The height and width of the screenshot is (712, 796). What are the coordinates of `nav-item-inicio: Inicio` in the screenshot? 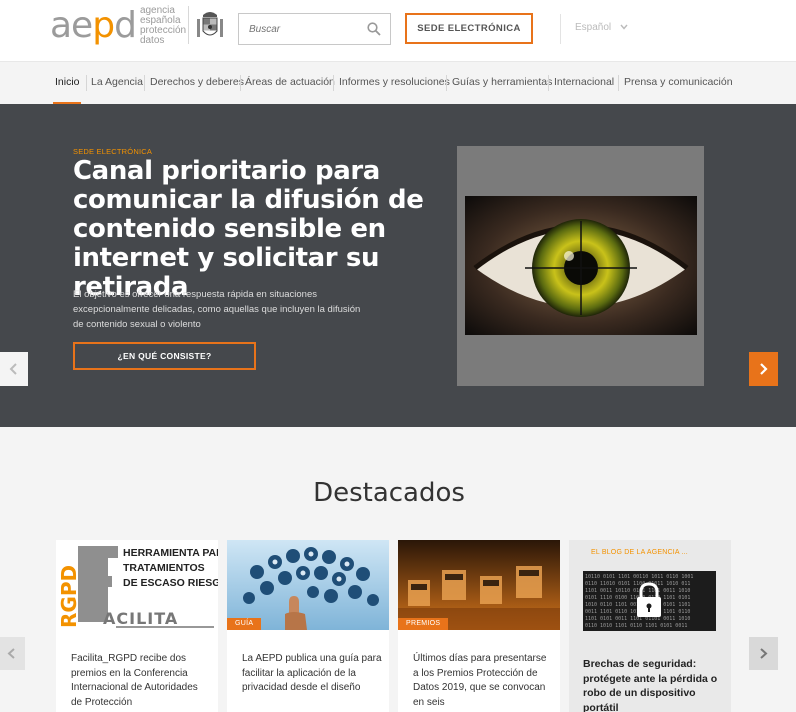 It's located at (67, 82).